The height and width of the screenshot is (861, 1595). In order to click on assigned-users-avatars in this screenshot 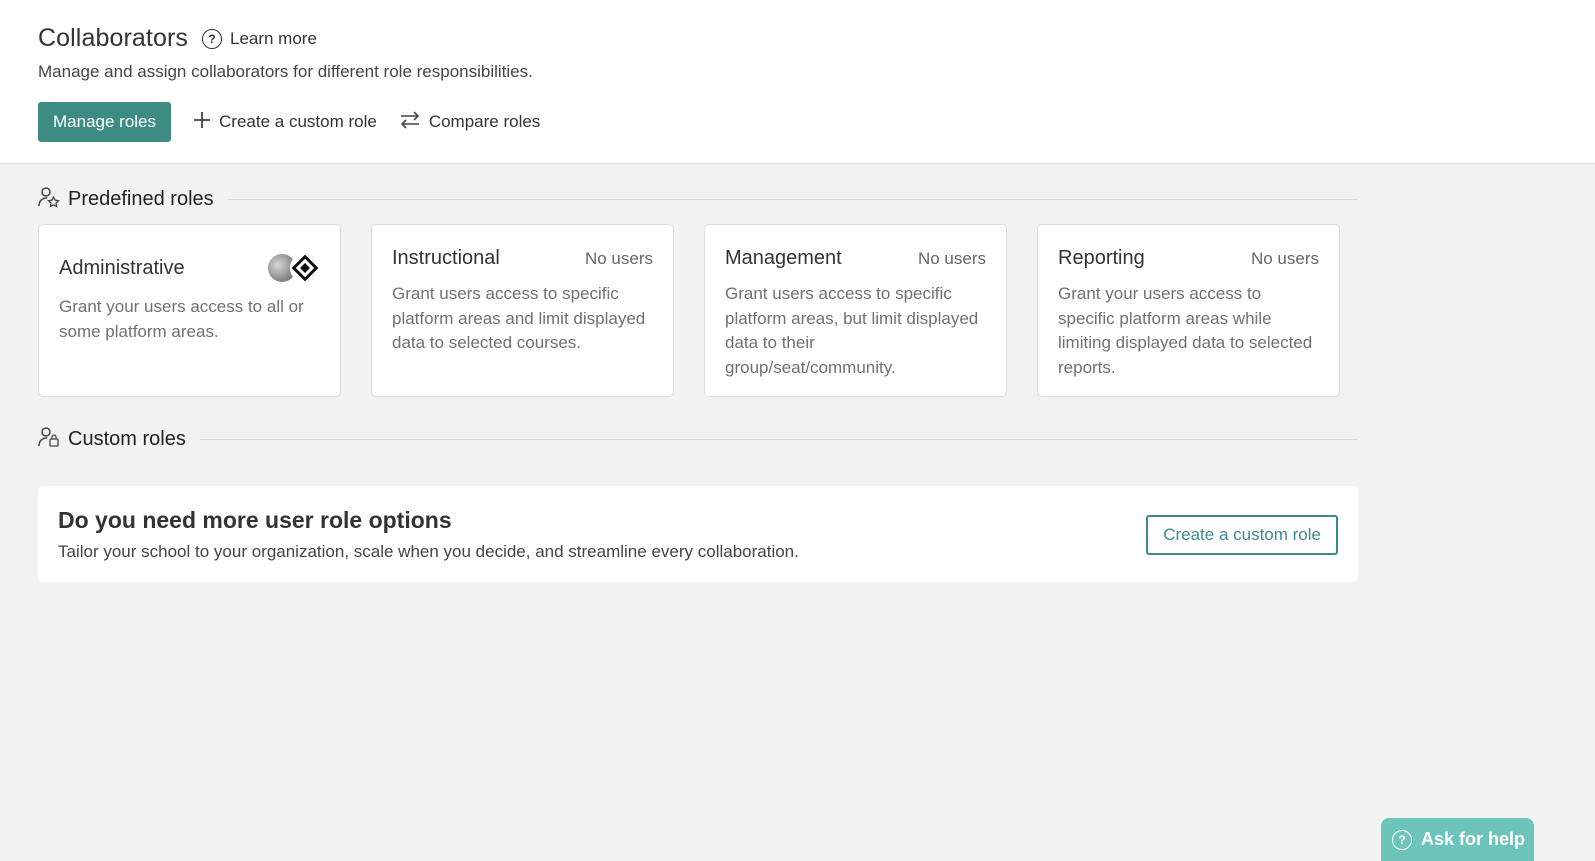, I will do `click(294, 268)`.